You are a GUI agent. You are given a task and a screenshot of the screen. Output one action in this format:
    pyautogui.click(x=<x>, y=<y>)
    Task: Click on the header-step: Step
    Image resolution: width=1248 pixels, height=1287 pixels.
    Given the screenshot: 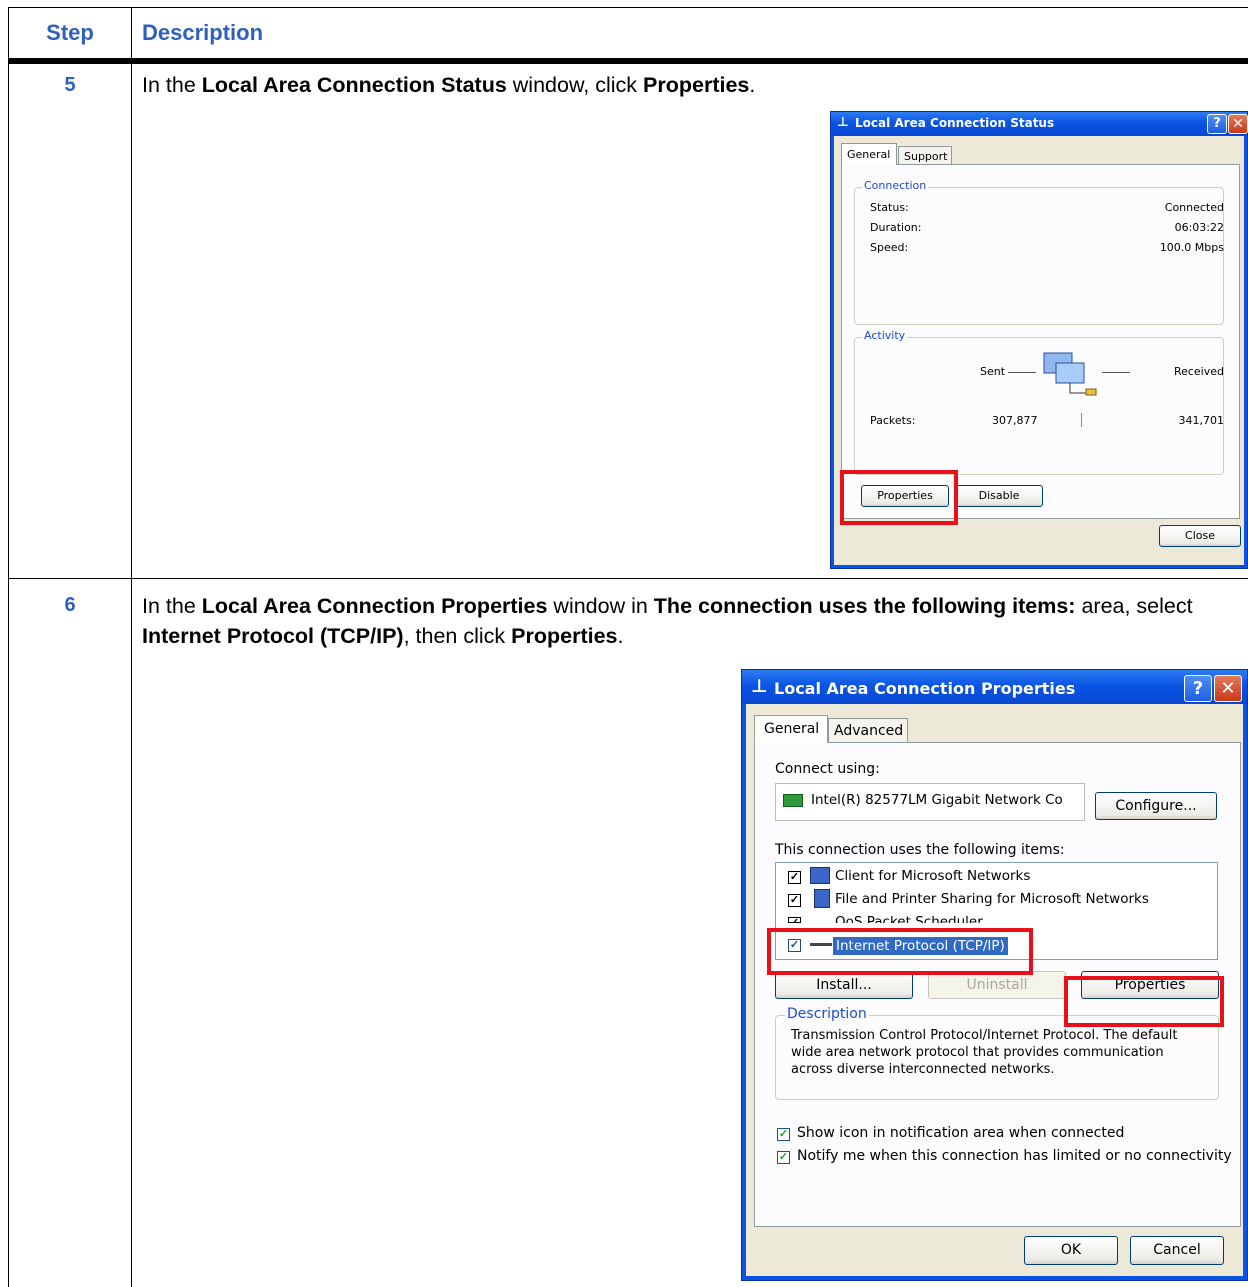 What is the action you would take?
    pyautogui.click(x=70, y=32)
    